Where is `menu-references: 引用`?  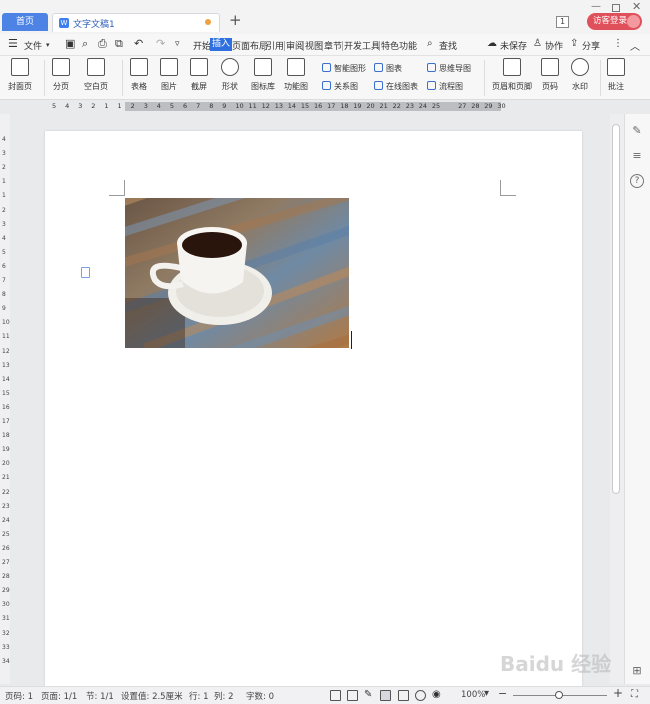 menu-references: 引用 is located at coordinates (275, 45).